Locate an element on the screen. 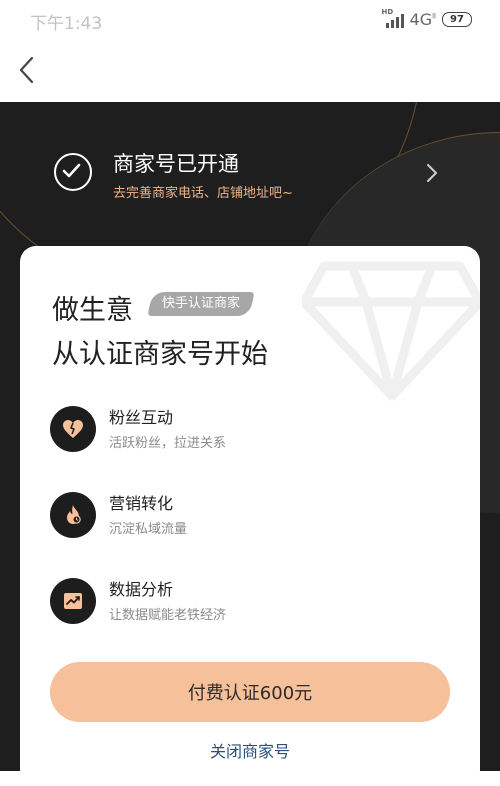  diamond-icon is located at coordinates (391, 331).